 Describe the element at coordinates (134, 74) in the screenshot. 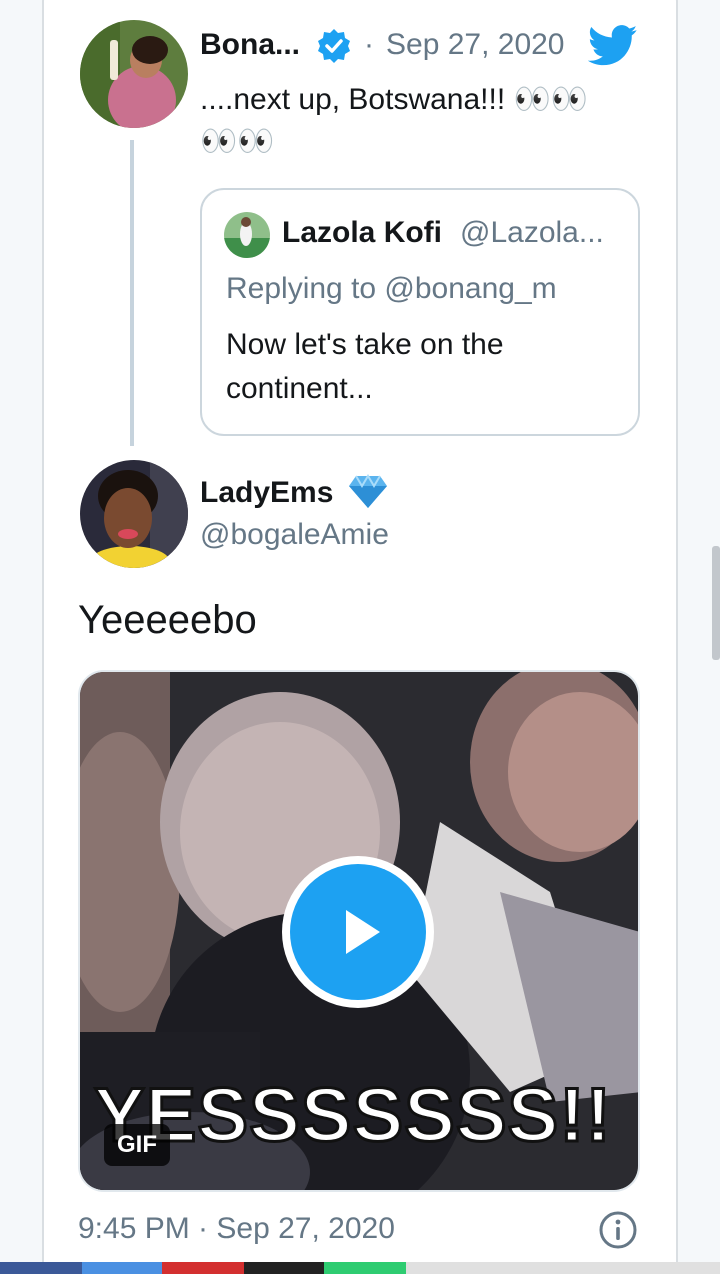

I see `bonang-avatar` at that location.